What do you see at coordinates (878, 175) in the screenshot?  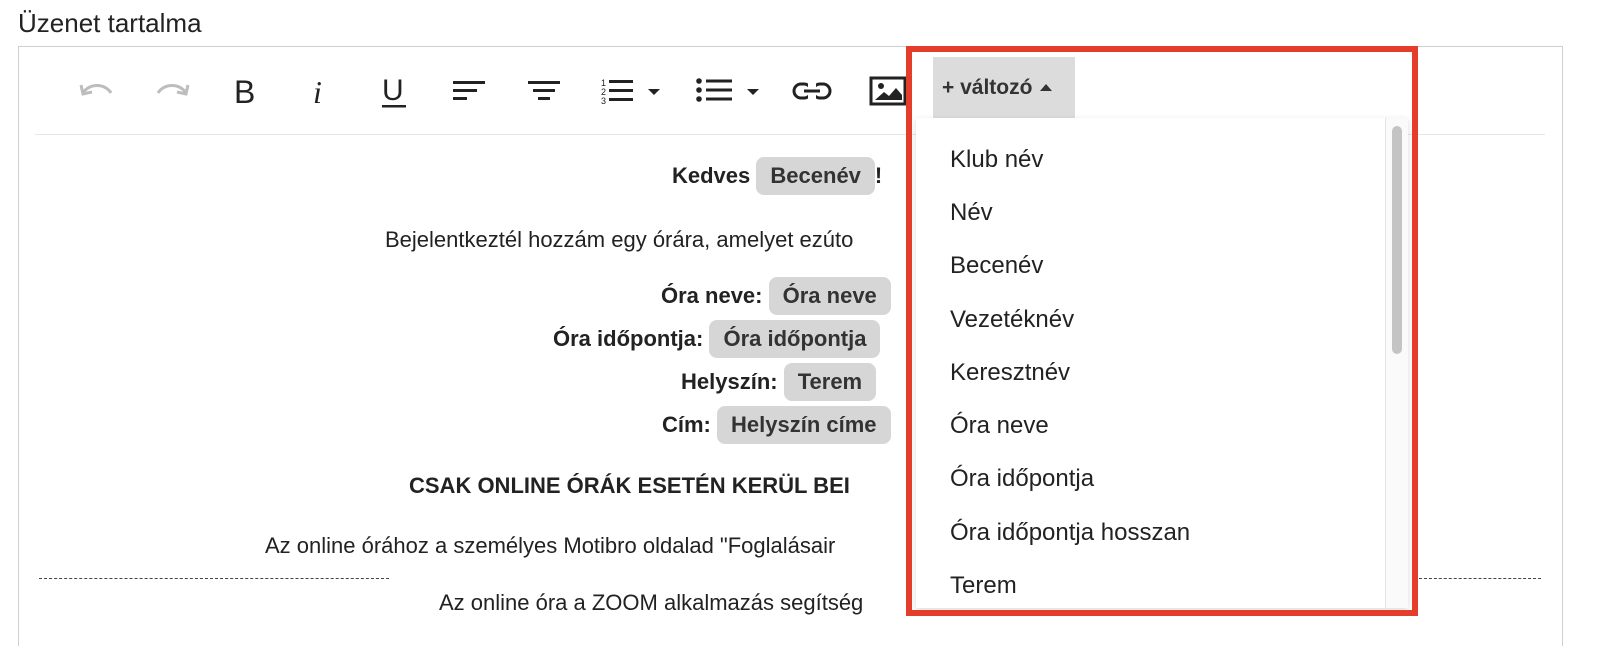 I see `greeting-suffix: !` at bounding box center [878, 175].